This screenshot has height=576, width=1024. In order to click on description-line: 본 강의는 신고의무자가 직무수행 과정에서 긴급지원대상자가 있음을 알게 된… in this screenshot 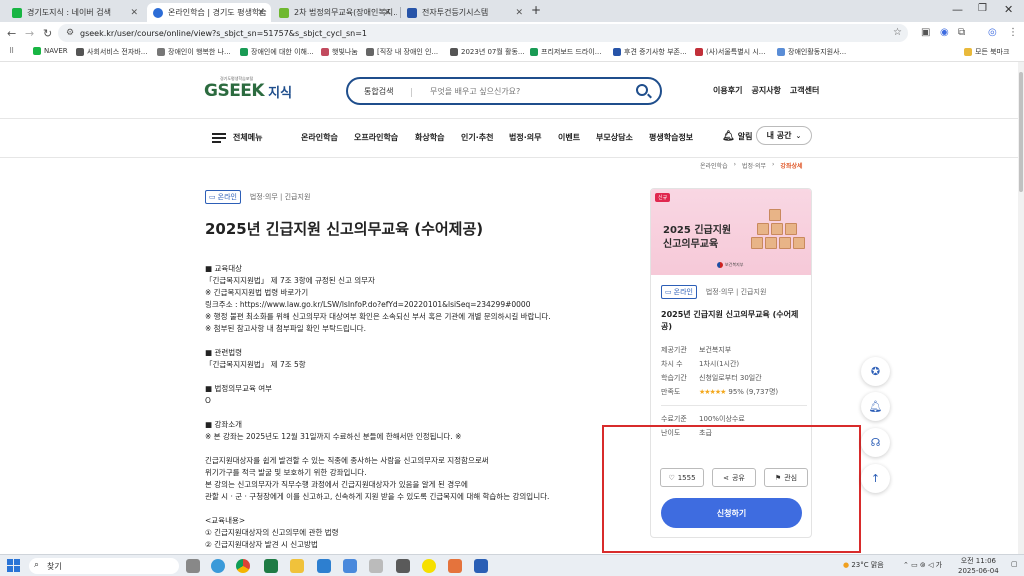, I will do `click(336, 484)`.